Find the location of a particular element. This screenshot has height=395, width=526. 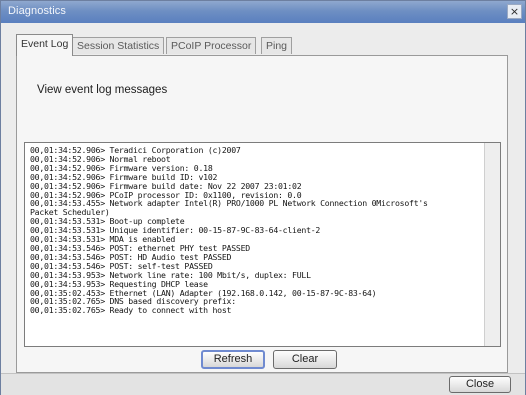

window-title: Diagnostics is located at coordinates (37, 11).